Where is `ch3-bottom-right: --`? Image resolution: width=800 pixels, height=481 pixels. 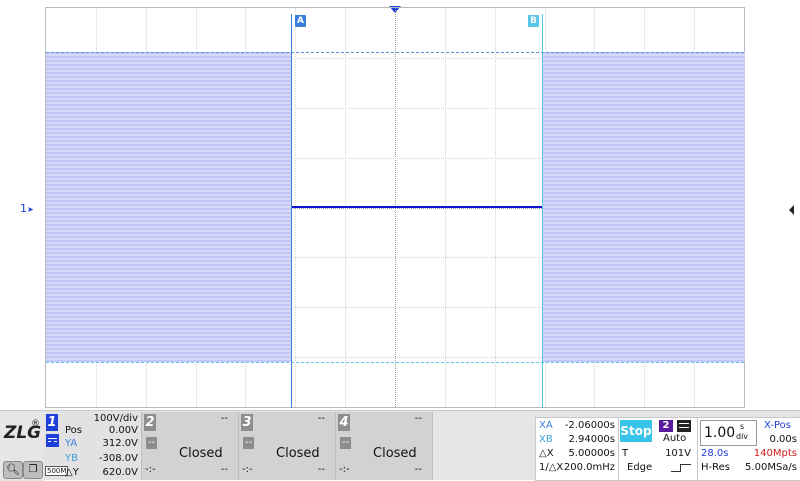
ch3-bottom-right: -- is located at coordinates (321, 469).